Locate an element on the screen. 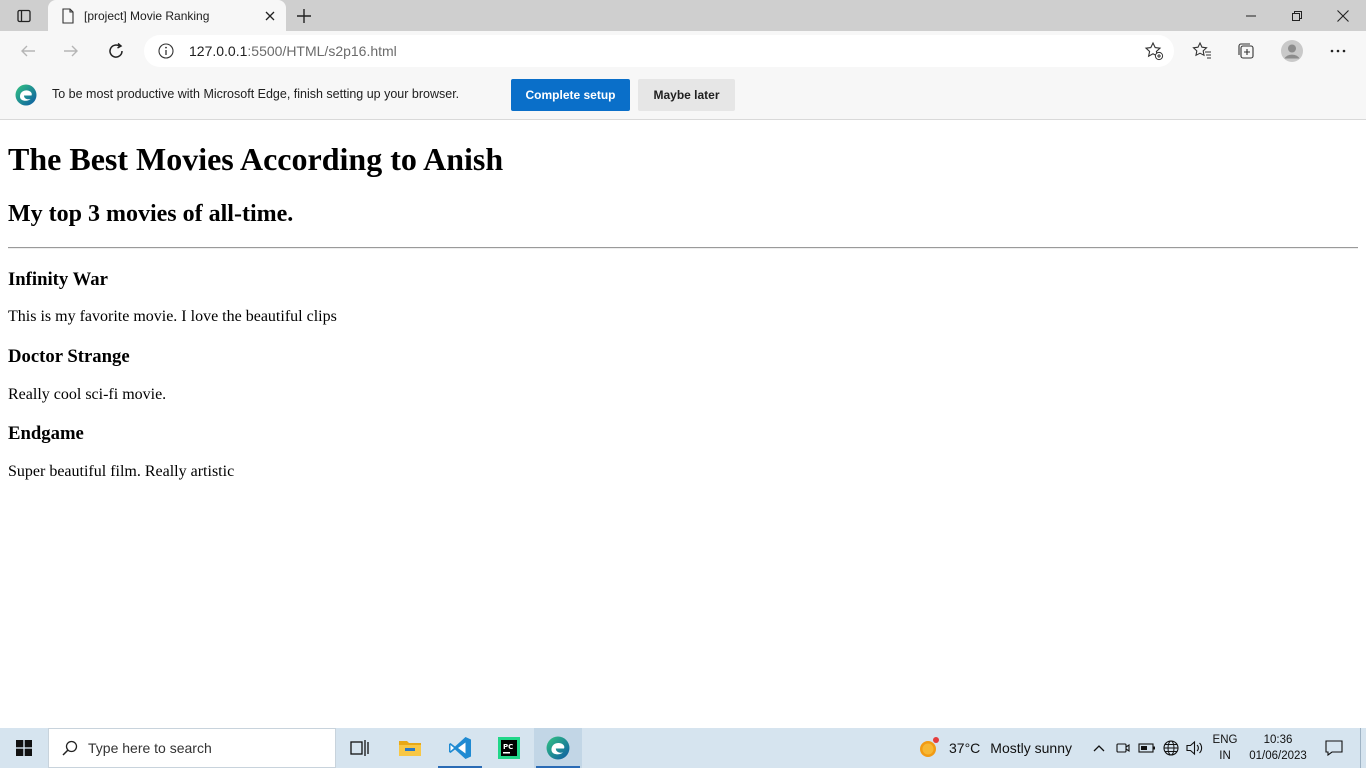 The height and width of the screenshot is (768, 1366). restore-button is located at coordinates (1297, 15).